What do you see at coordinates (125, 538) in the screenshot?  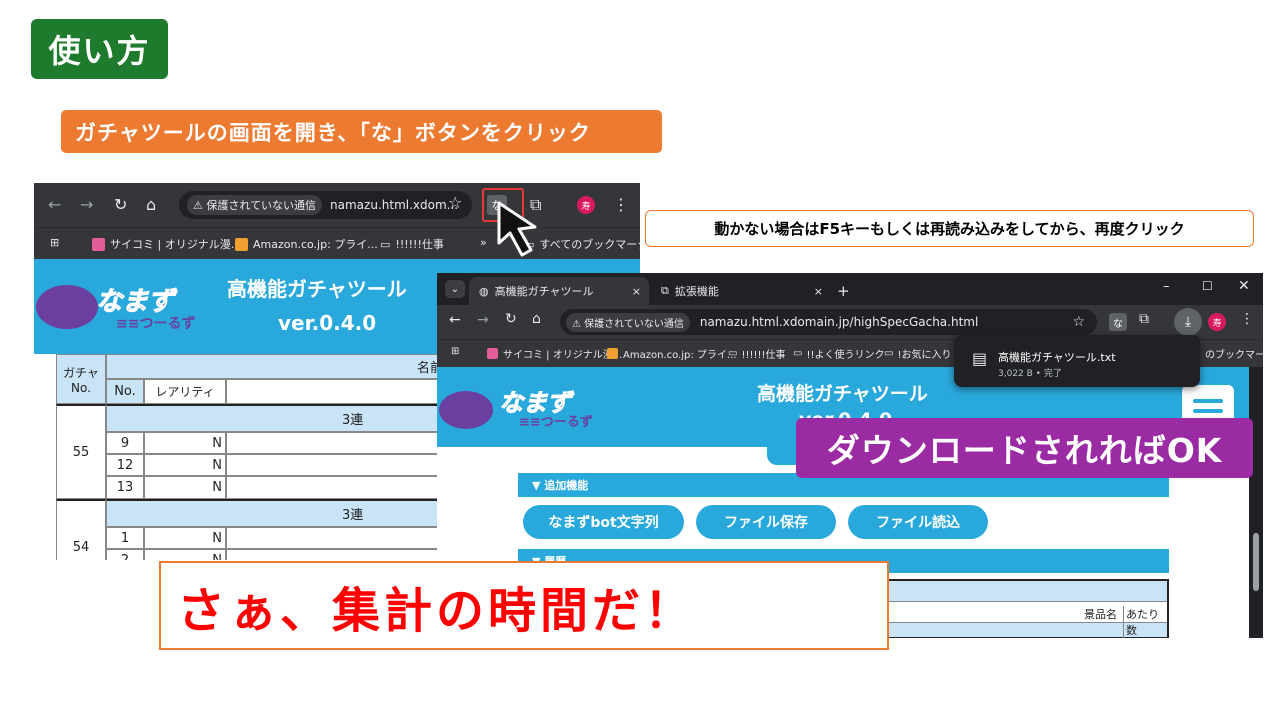 I see `table-cell-no: 1` at bounding box center [125, 538].